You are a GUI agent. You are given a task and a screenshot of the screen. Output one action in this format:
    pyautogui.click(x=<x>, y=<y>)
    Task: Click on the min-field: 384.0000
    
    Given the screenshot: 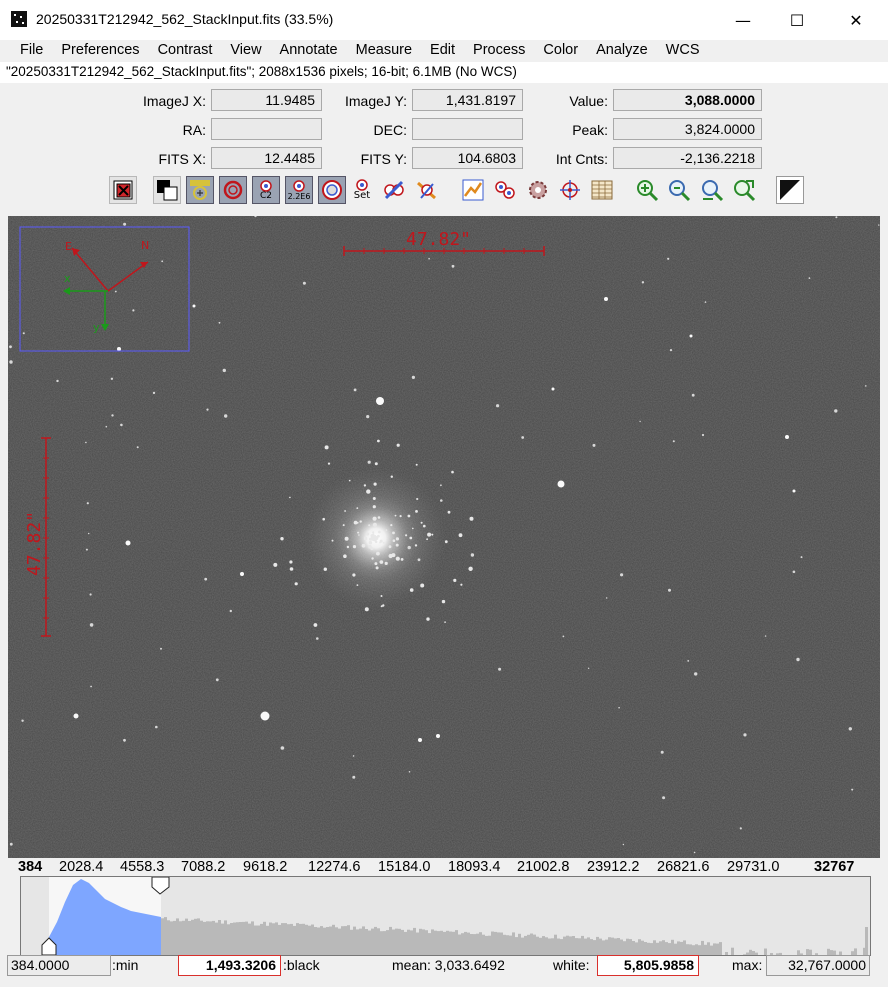 What is the action you would take?
    pyautogui.click(x=59, y=965)
    